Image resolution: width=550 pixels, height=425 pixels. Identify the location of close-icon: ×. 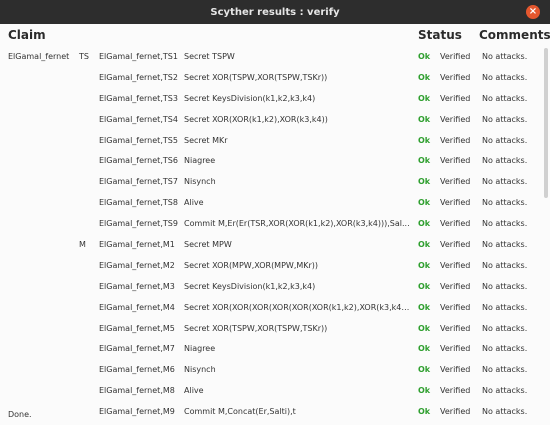
(533, 12).